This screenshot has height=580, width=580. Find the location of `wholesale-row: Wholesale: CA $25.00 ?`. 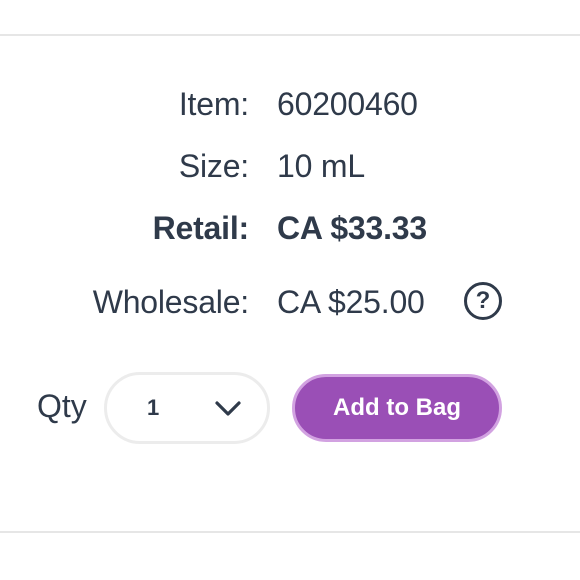

wholesale-row: Wholesale: CA $25.00 ? is located at coordinates (290, 302).